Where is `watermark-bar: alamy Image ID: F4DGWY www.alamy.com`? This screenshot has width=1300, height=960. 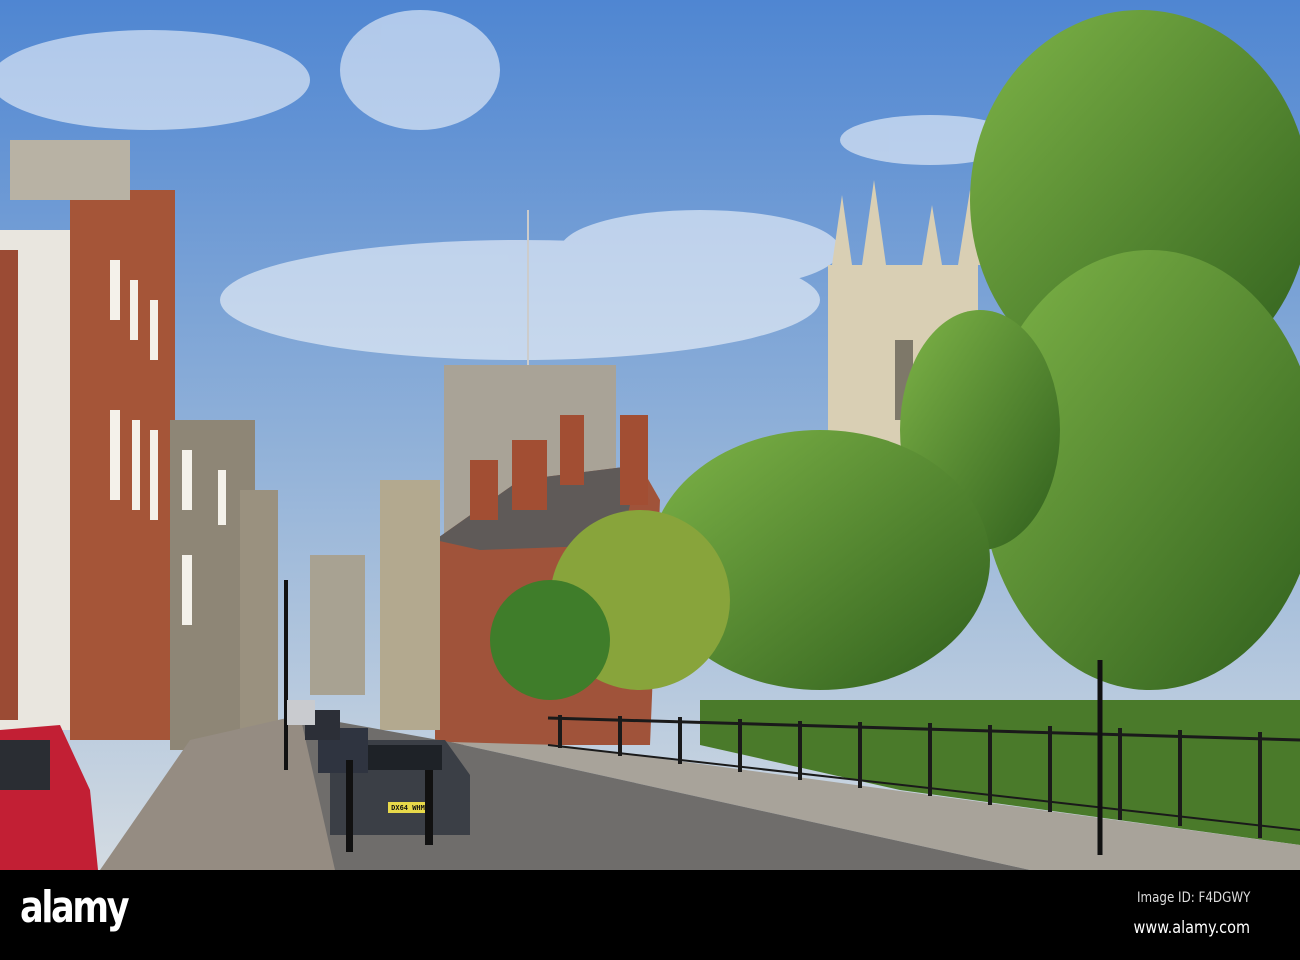
watermark-bar: alamy Image ID: F4DGWY www.alamy.com is located at coordinates (650, 915).